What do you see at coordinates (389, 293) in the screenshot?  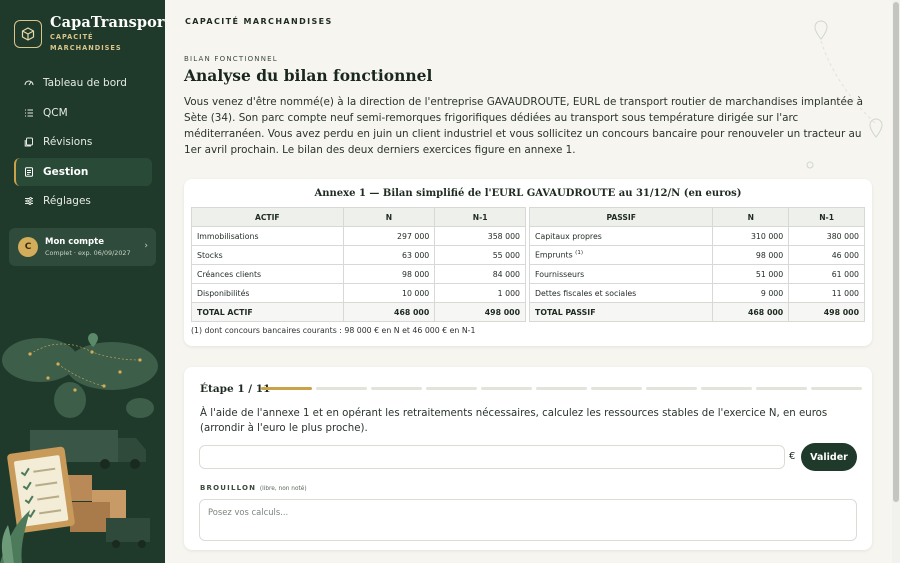 I see `cell-n: 10 000` at bounding box center [389, 293].